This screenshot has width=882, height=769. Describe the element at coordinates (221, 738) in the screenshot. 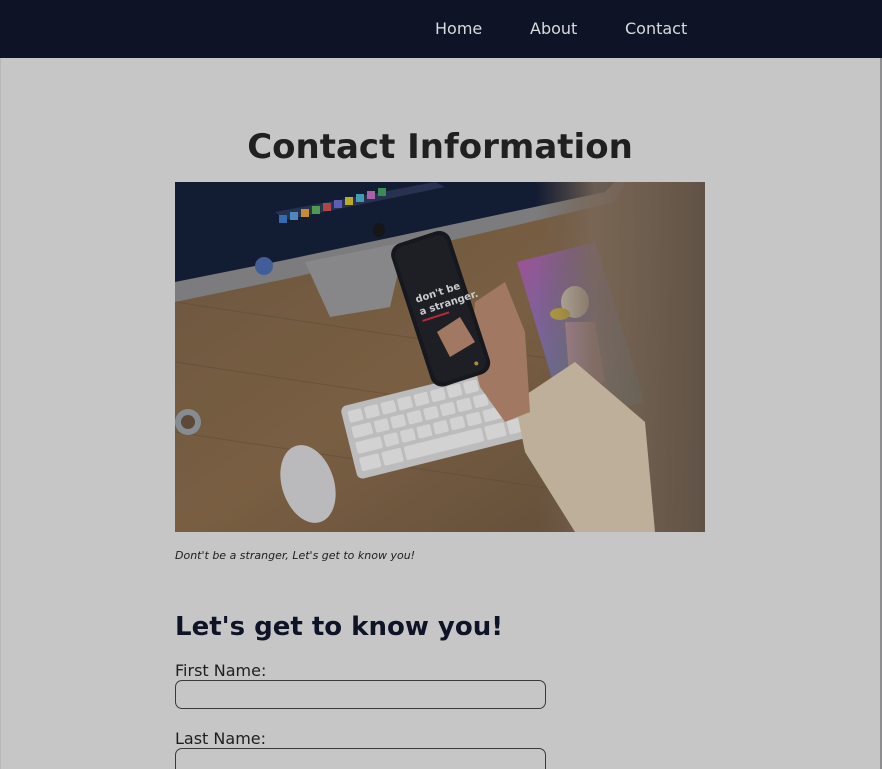

I see `last-name-label: Last Name:` at that location.